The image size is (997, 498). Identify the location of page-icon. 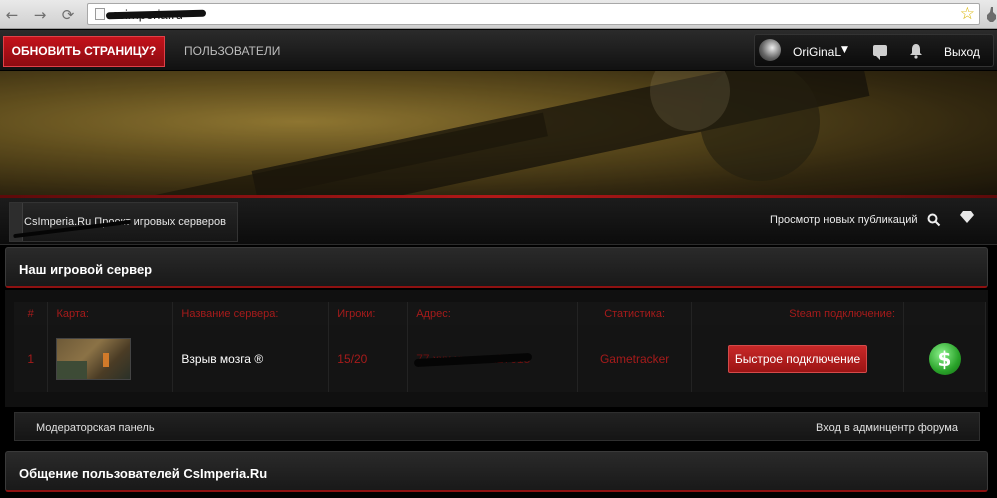
(100, 14).